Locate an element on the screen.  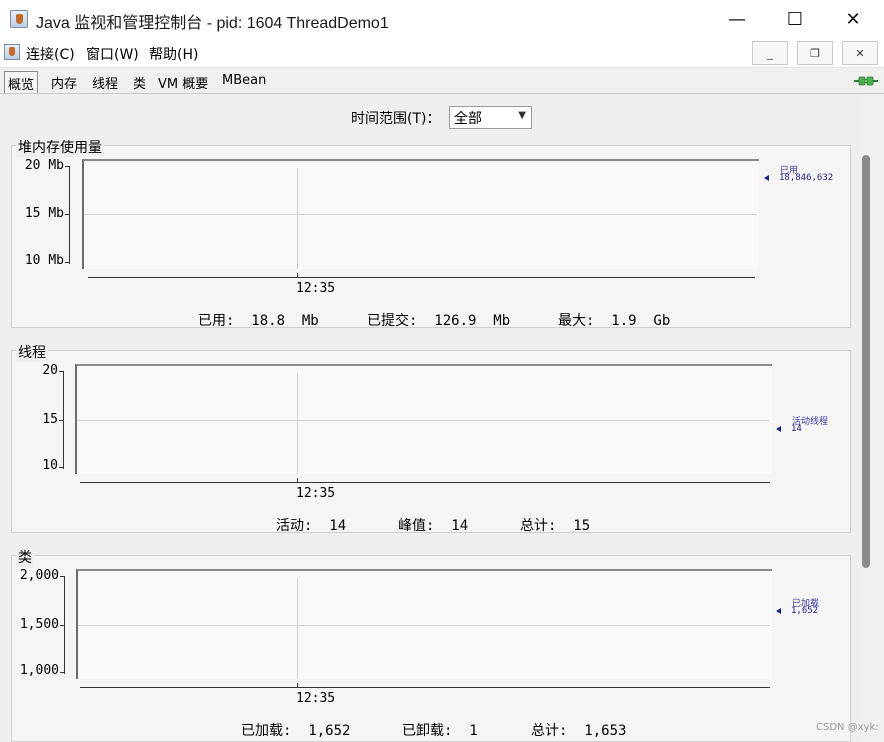
time-range-value: 全部 is located at coordinates (468, 119).